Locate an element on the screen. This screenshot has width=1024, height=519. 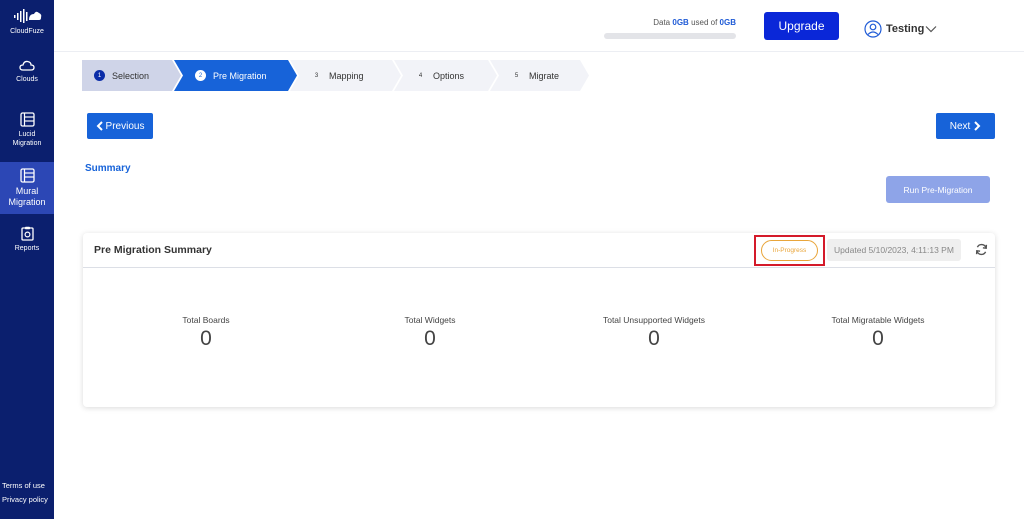
step-options: 4 Options is located at coordinates (446, 75).